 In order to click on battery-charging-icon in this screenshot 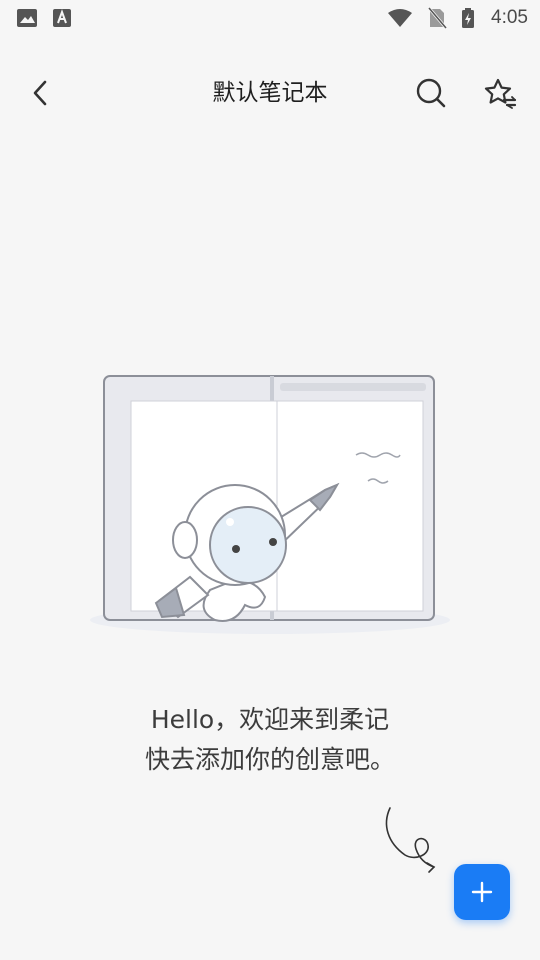, I will do `click(468, 18)`.